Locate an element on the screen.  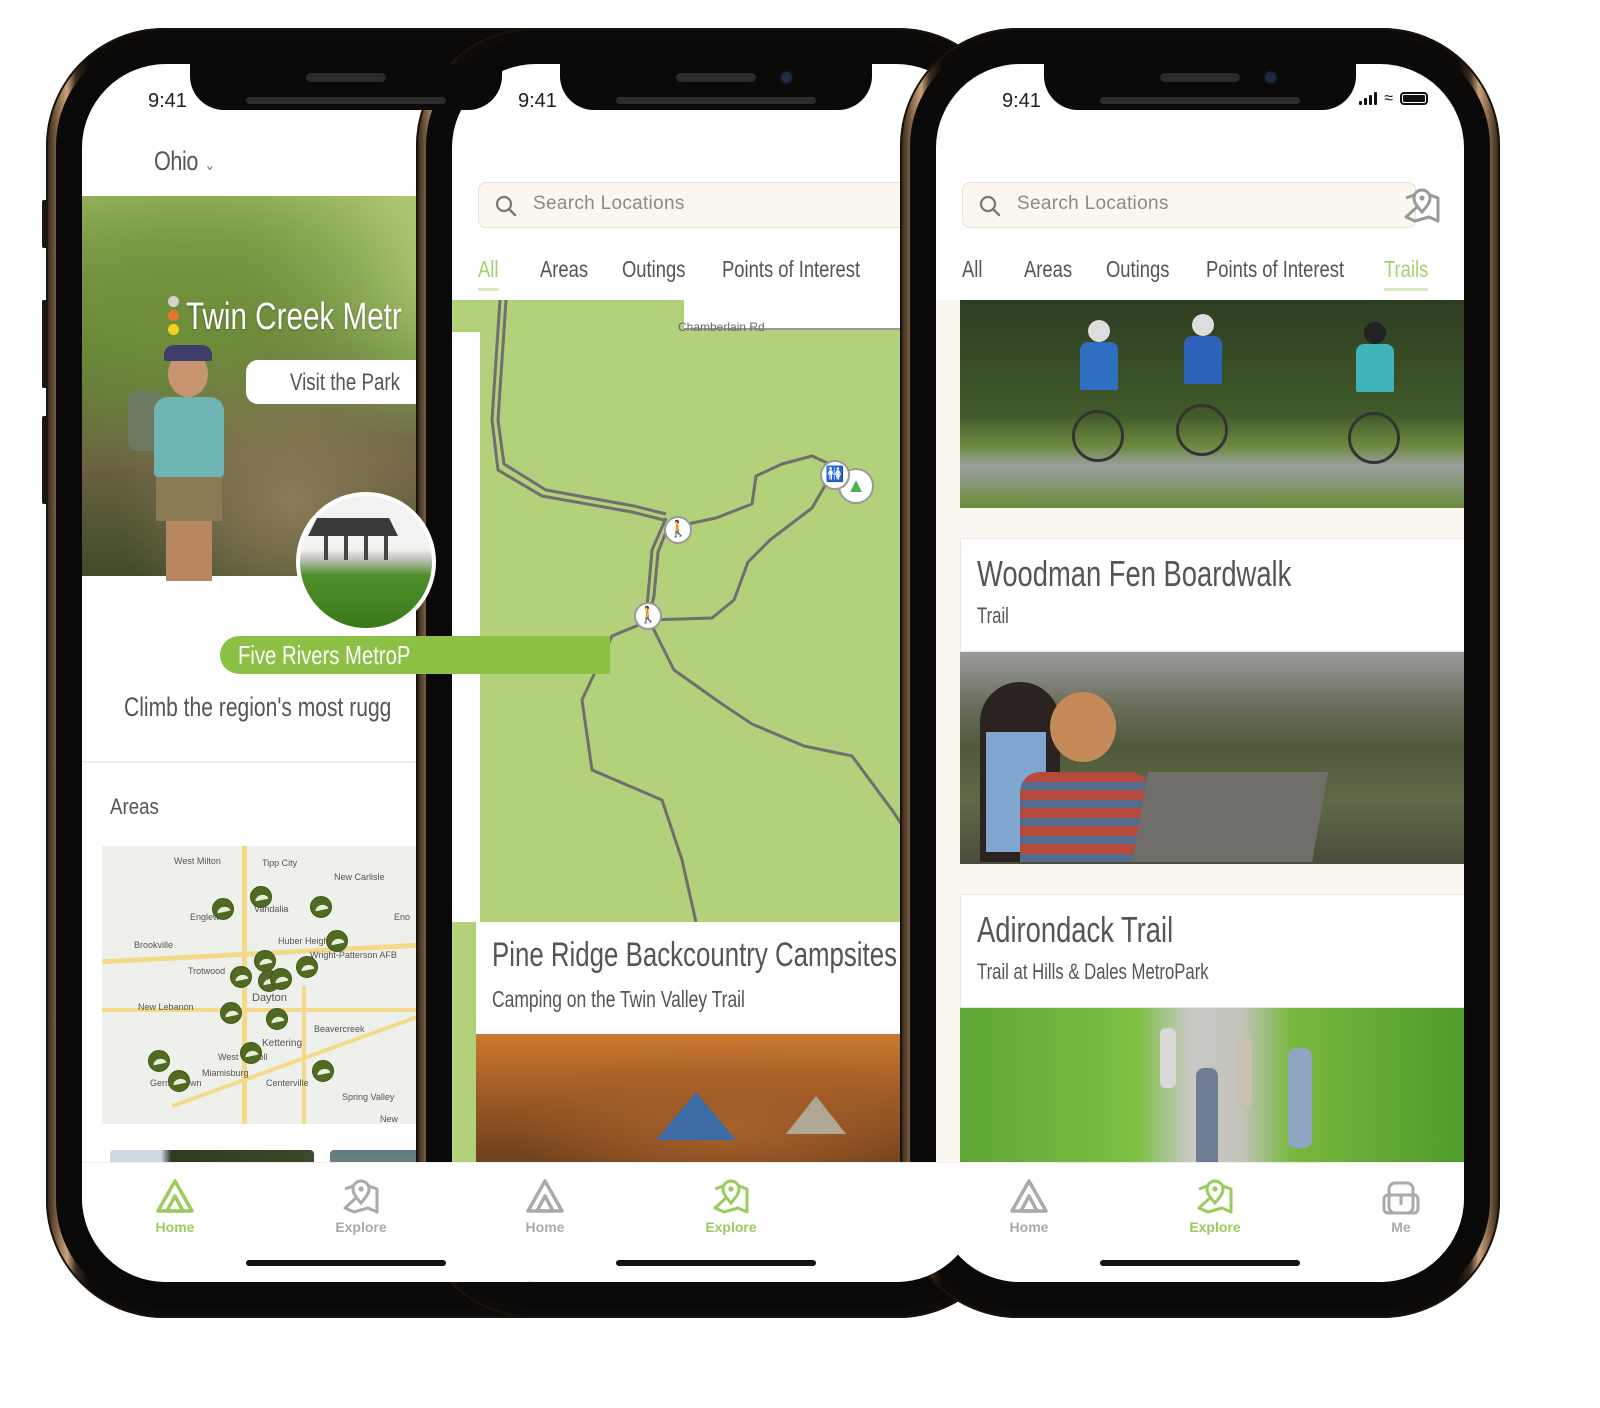
map-label: Beavercreek is located at coordinates (339, 1029).